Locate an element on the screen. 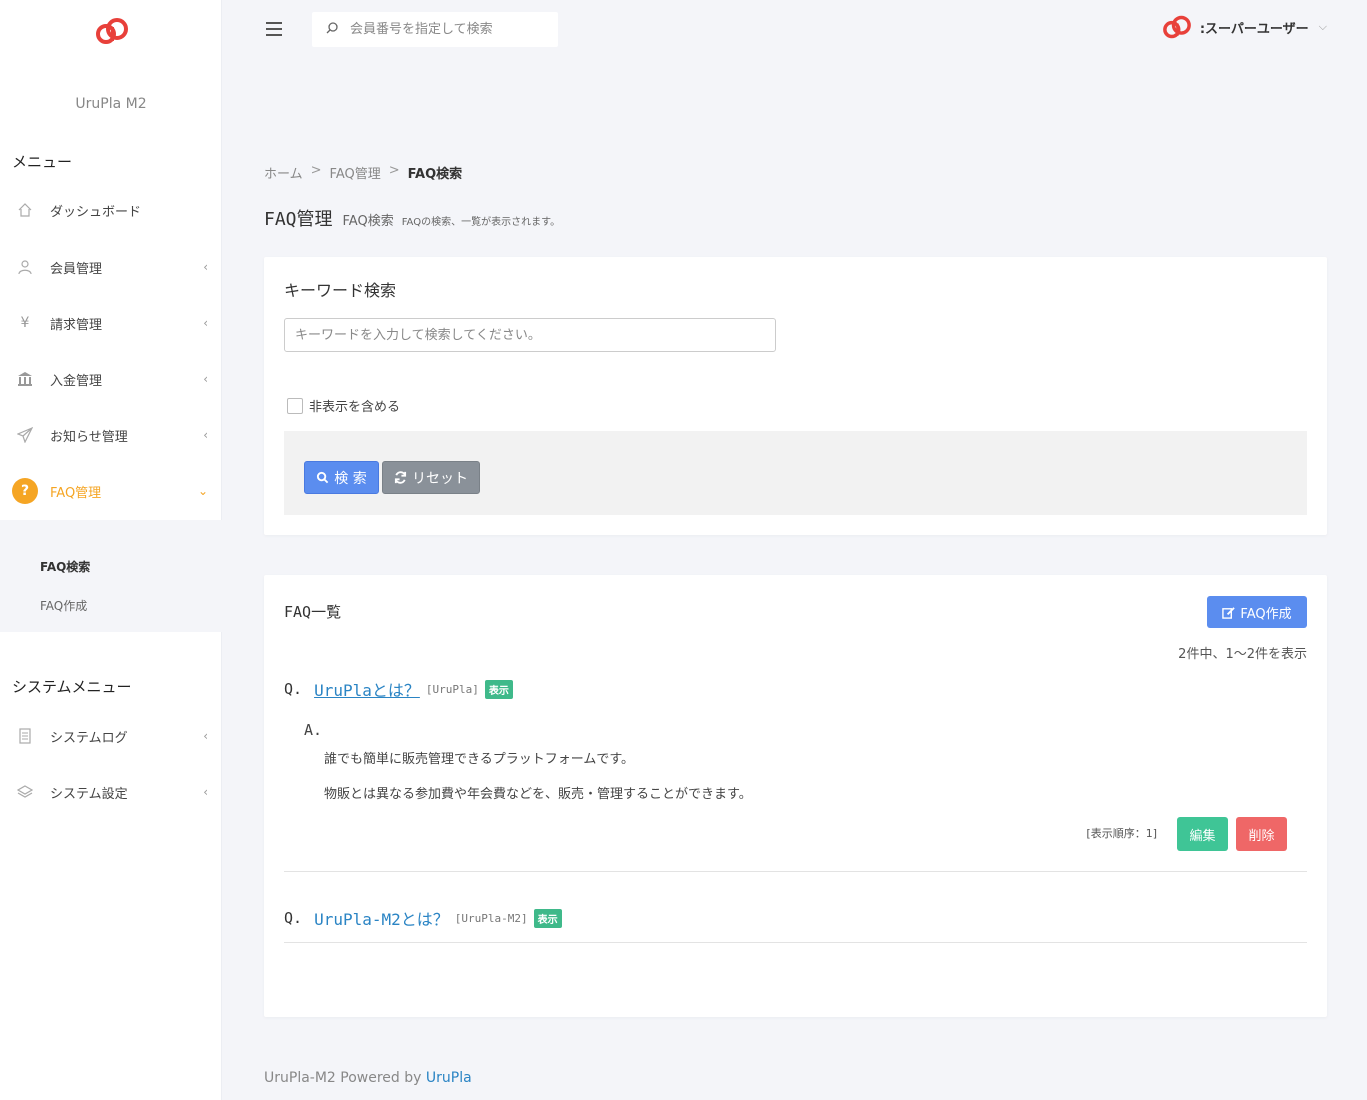 The height and width of the screenshot is (1100, 1367). faq-category: [UruPla] is located at coordinates (452, 689).